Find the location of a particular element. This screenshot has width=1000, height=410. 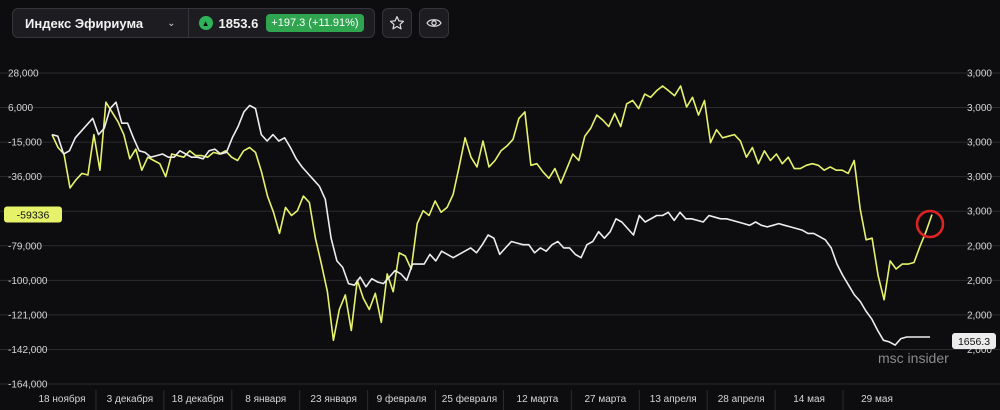

left-axis-tick: -15,000 is located at coordinates (25, 143).